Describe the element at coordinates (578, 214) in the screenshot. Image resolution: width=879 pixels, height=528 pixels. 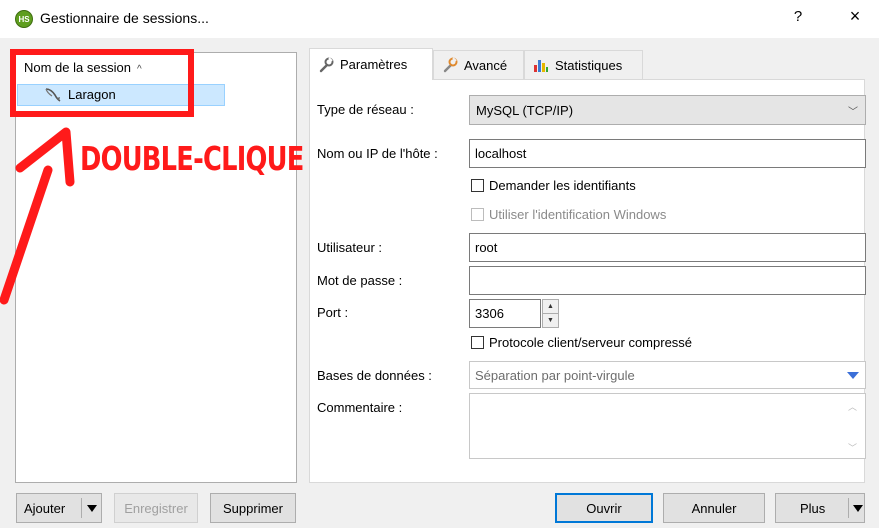
I see `windows-auth-label: Utiliser l'identification Windows` at that location.